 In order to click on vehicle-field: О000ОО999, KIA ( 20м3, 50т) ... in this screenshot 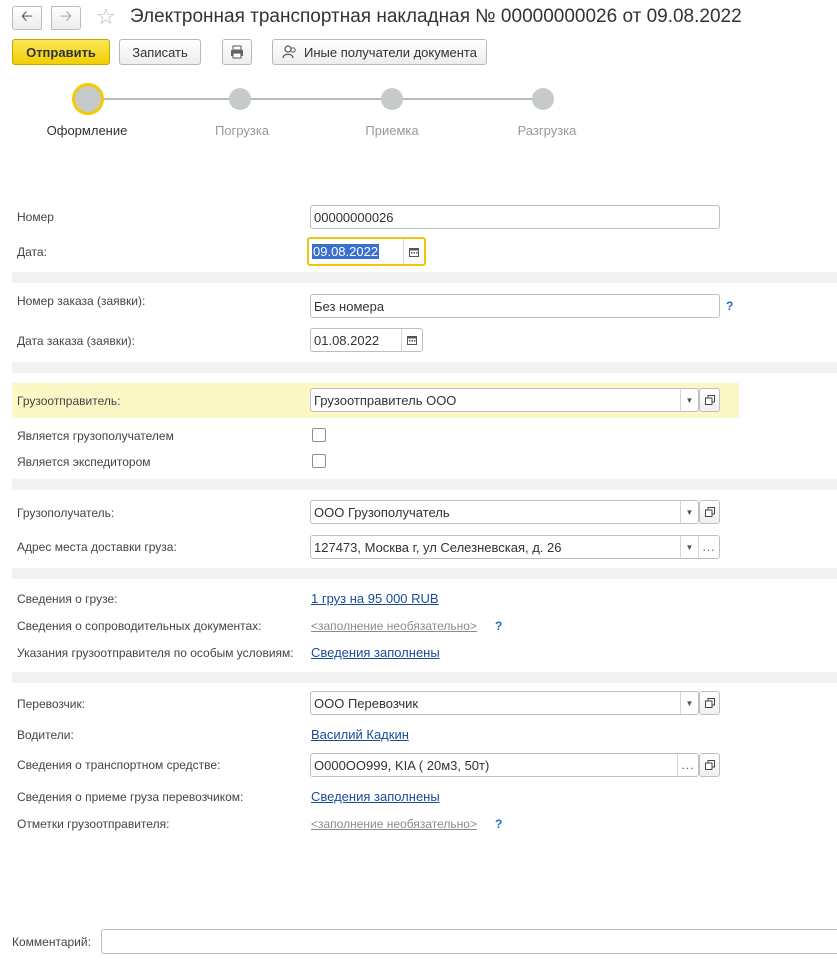, I will do `click(504, 765)`.